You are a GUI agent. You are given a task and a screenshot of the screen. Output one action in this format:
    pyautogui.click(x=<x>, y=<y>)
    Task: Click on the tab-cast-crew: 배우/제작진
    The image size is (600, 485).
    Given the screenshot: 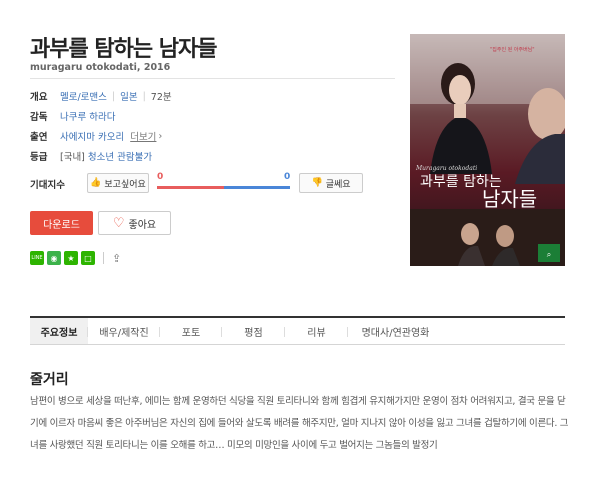 What is the action you would take?
    pyautogui.click(x=124, y=331)
    